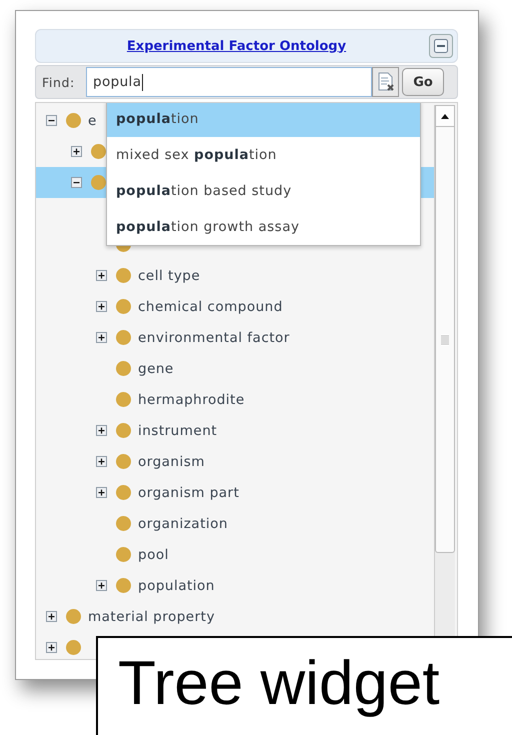 The height and width of the screenshot is (735, 512). What do you see at coordinates (151, 616) in the screenshot?
I see `node-label: material property` at bounding box center [151, 616].